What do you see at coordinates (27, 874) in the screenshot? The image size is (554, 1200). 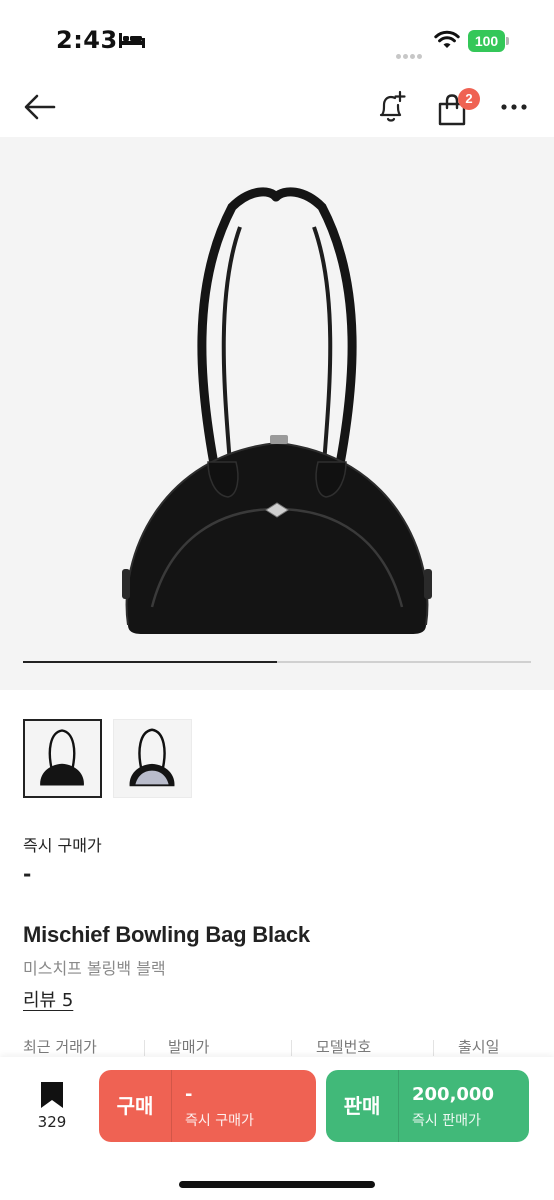 I see `instant-buy-price: -` at bounding box center [27, 874].